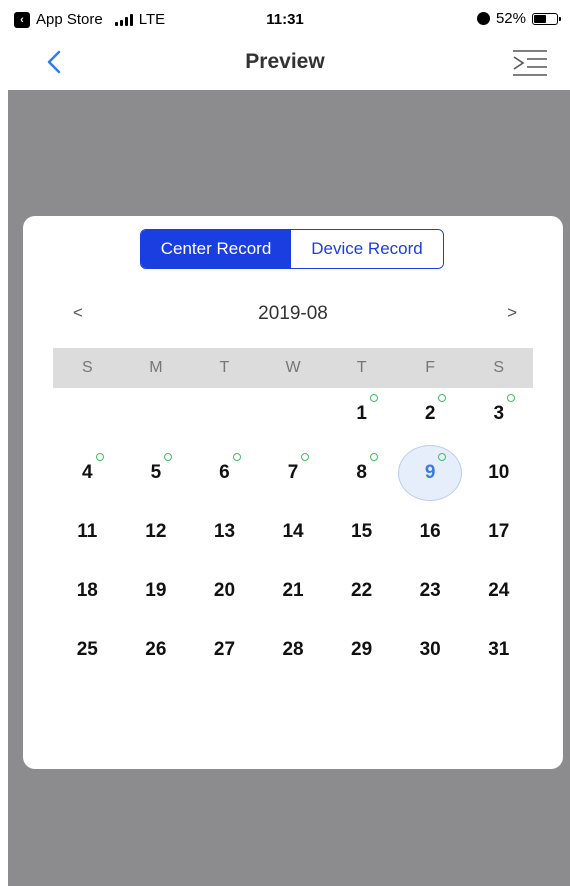 The width and height of the screenshot is (570, 886). I want to click on day-cell: 7, so click(293, 472).